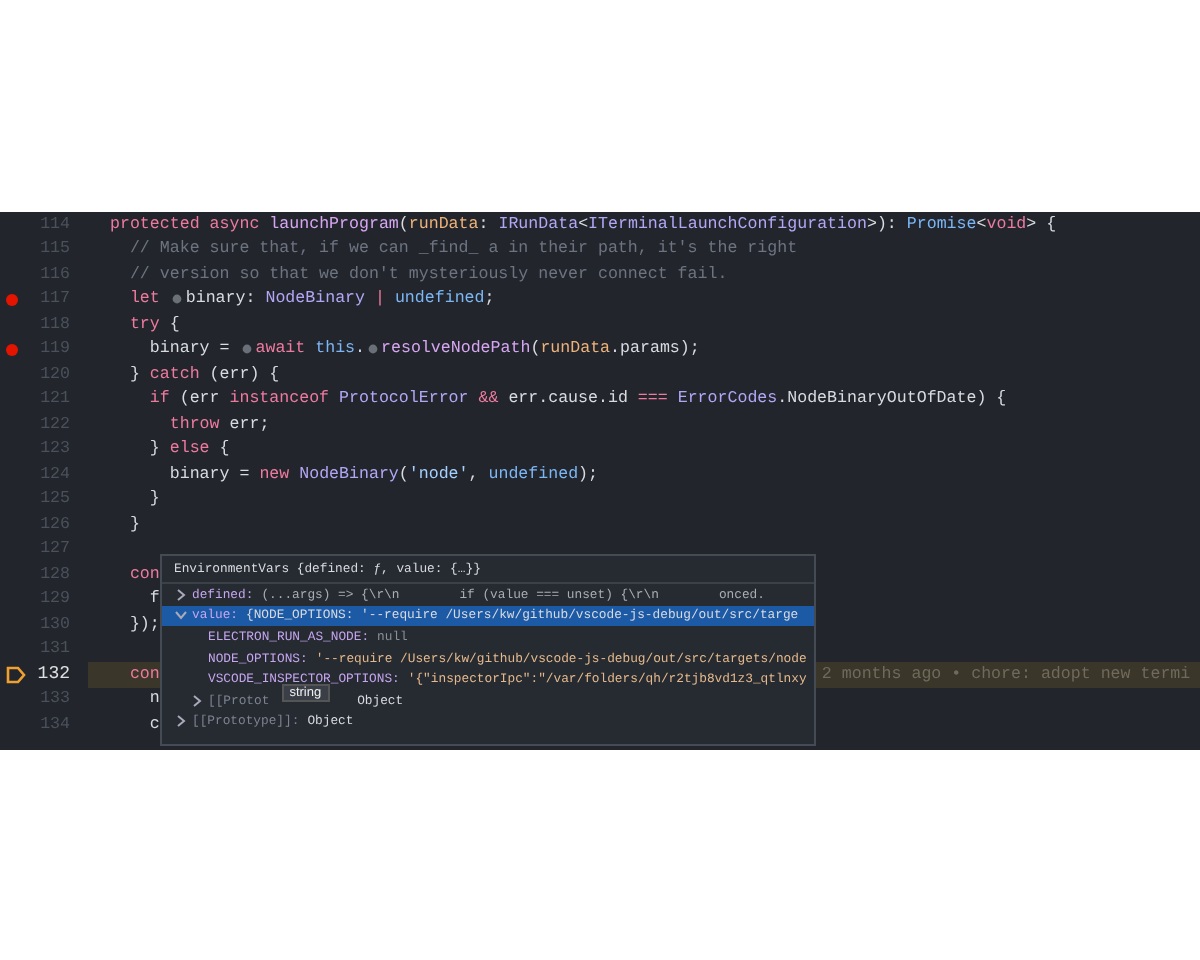 The image size is (1200, 960). Describe the element at coordinates (340, 299) in the screenshot. I see `code-text: binary: NodeBinary | undefined;` at that location.